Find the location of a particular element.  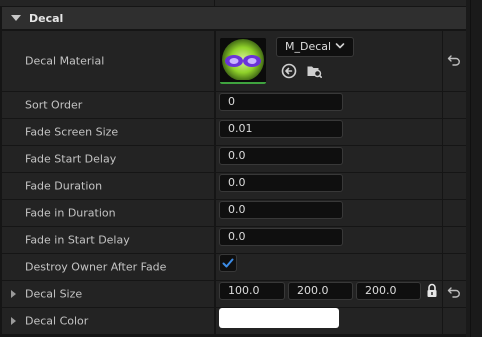

fade-in-duration-label: Fade in Duration is located at coordinates (70, 213).